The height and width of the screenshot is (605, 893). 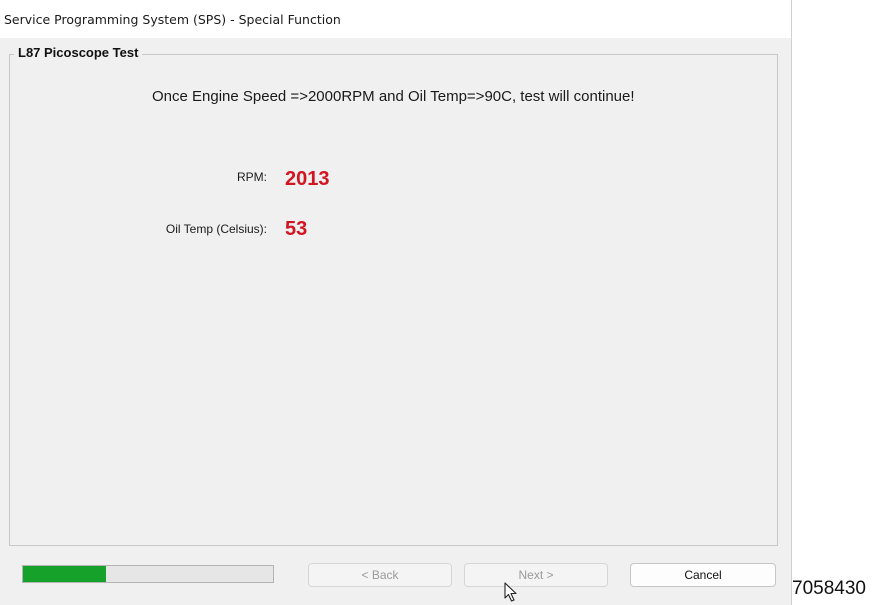 I want to click on rpm-value: 2013, so click(x=307, y=179).